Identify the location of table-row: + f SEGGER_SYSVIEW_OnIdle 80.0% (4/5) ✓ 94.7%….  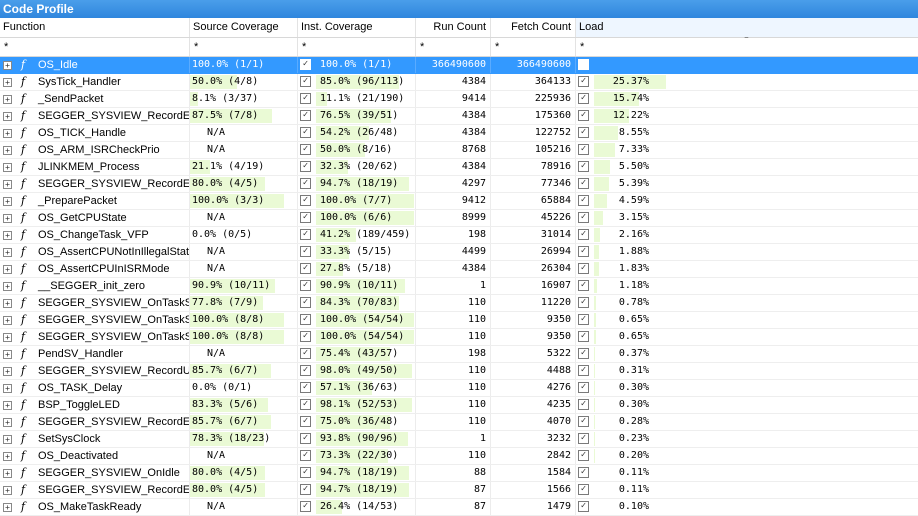
(459, 473).